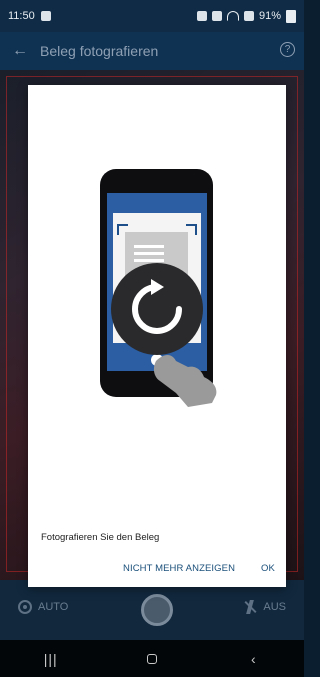 The height and width of the screenshot is (677, 320). I want to click on home-icon, so click(151, 658).